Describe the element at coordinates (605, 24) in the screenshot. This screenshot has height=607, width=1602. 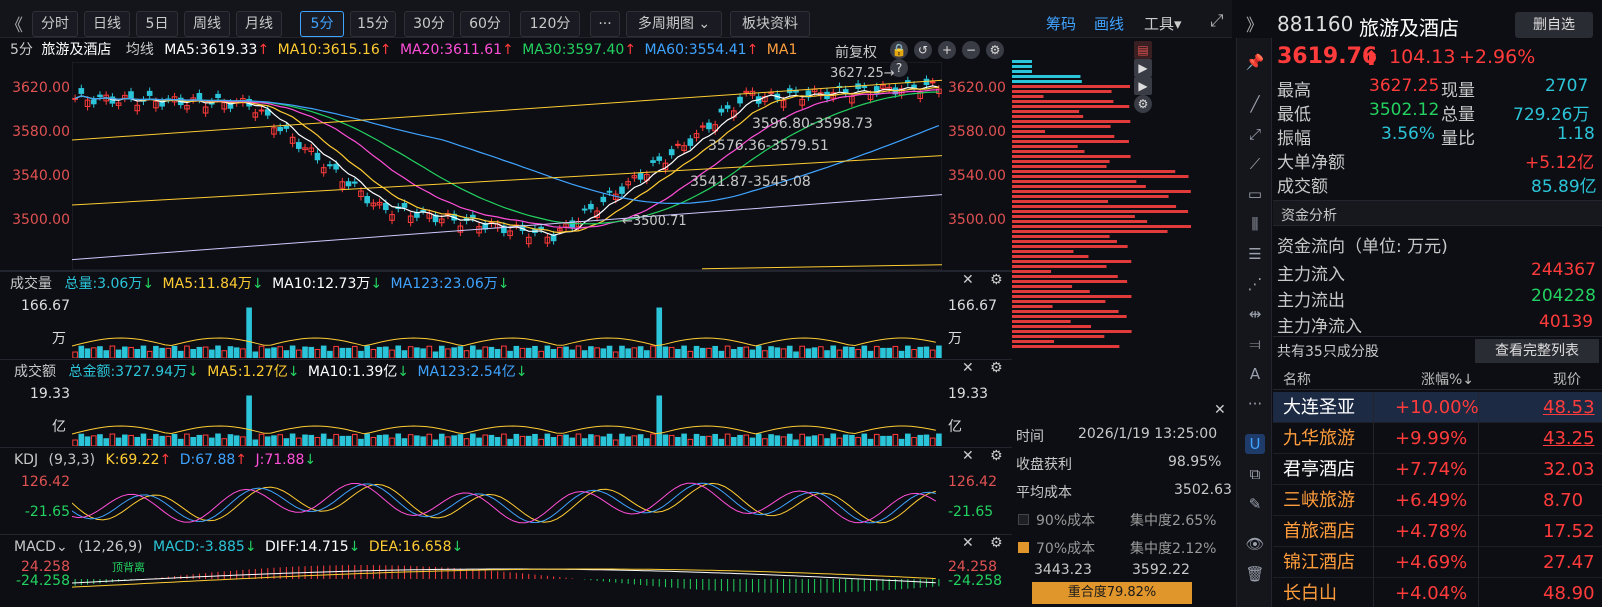
I see `more-button: ···` at that location.